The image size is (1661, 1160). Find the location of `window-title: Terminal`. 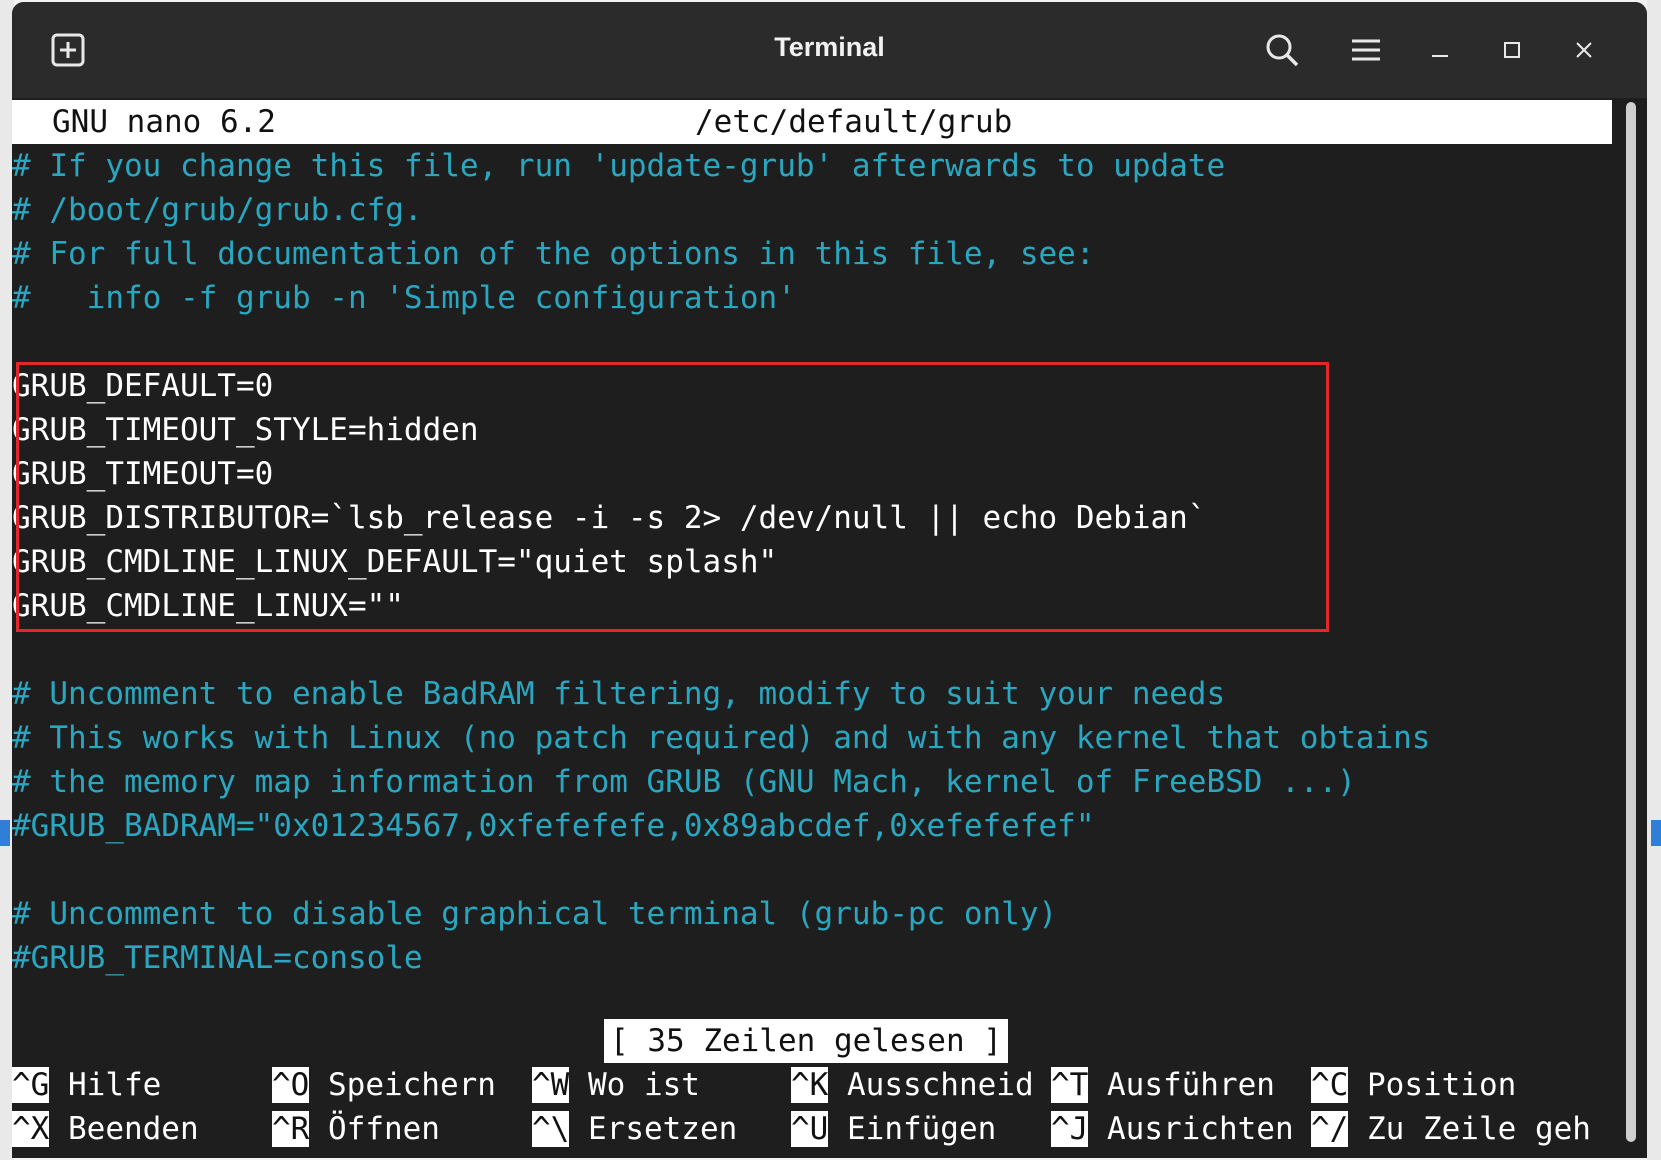

window-title: Terminal is located at coordinates (829, 47).